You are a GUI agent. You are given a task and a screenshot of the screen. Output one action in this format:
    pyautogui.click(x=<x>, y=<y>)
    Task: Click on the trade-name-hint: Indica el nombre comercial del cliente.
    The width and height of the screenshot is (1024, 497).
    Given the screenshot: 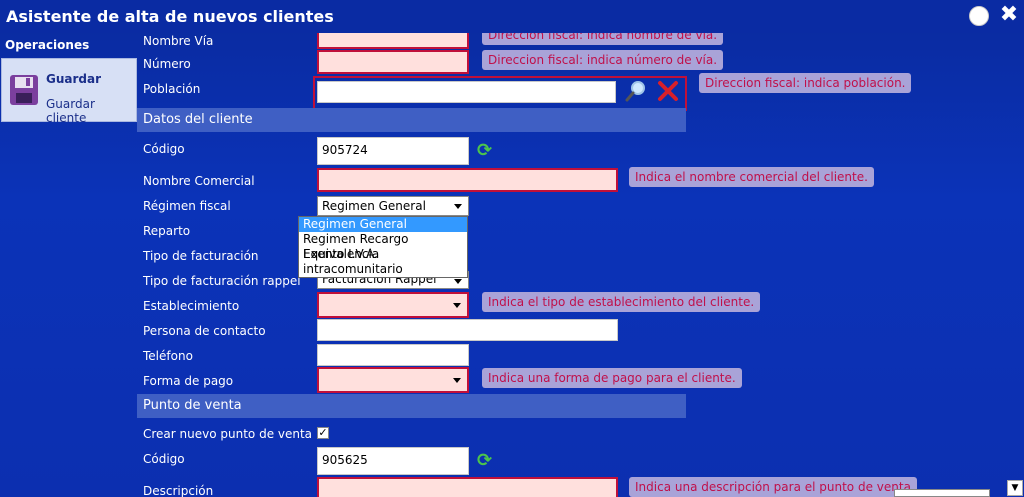 What is the action you would take?
    pyautogui.click(x=751, y=177)
    